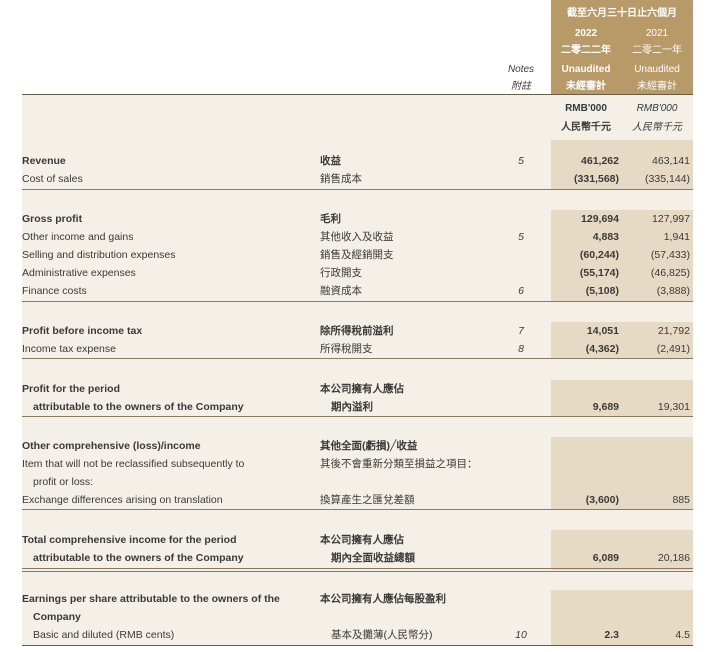  Describe the element at coordinates (357, 416) in the screenshot. I see `rule-after-profit` at that location.